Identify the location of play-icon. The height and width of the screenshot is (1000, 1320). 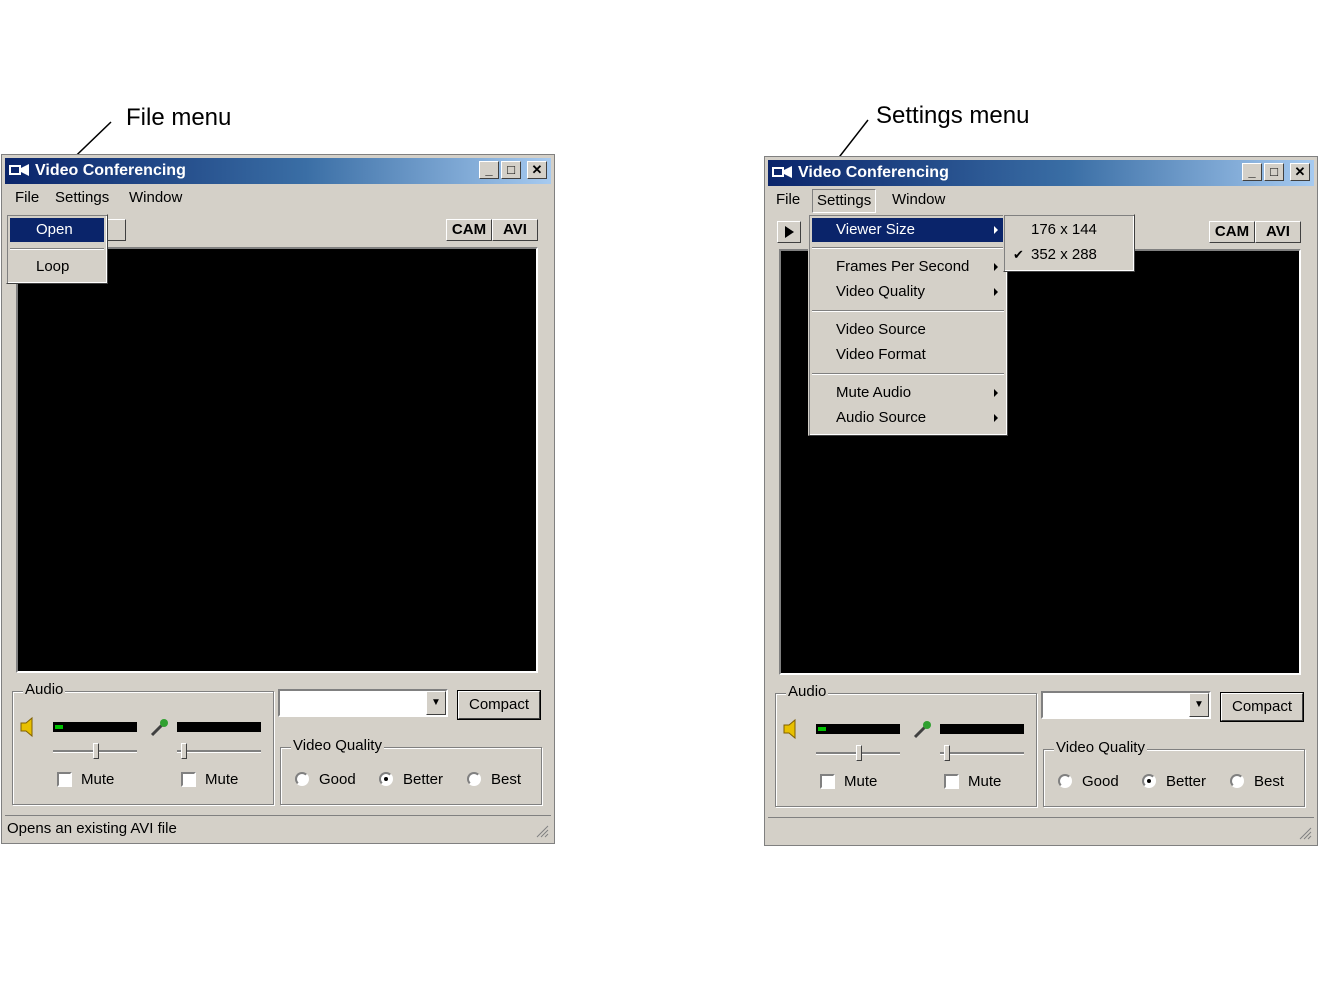
(789, 232).